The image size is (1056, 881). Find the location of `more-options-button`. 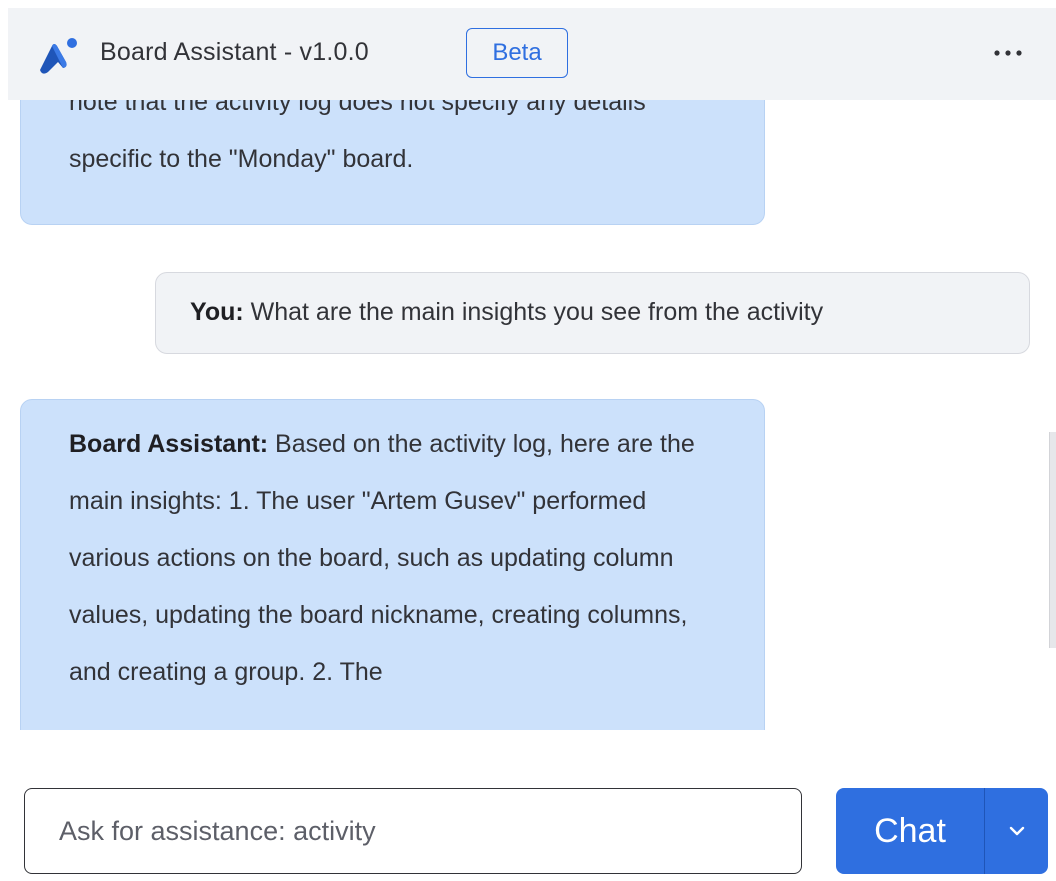

more-options-button is located at coordinates (1008, 53).